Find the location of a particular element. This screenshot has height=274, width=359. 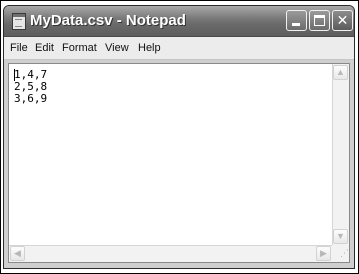

maximize-icon is located at coordinates (319, 20).